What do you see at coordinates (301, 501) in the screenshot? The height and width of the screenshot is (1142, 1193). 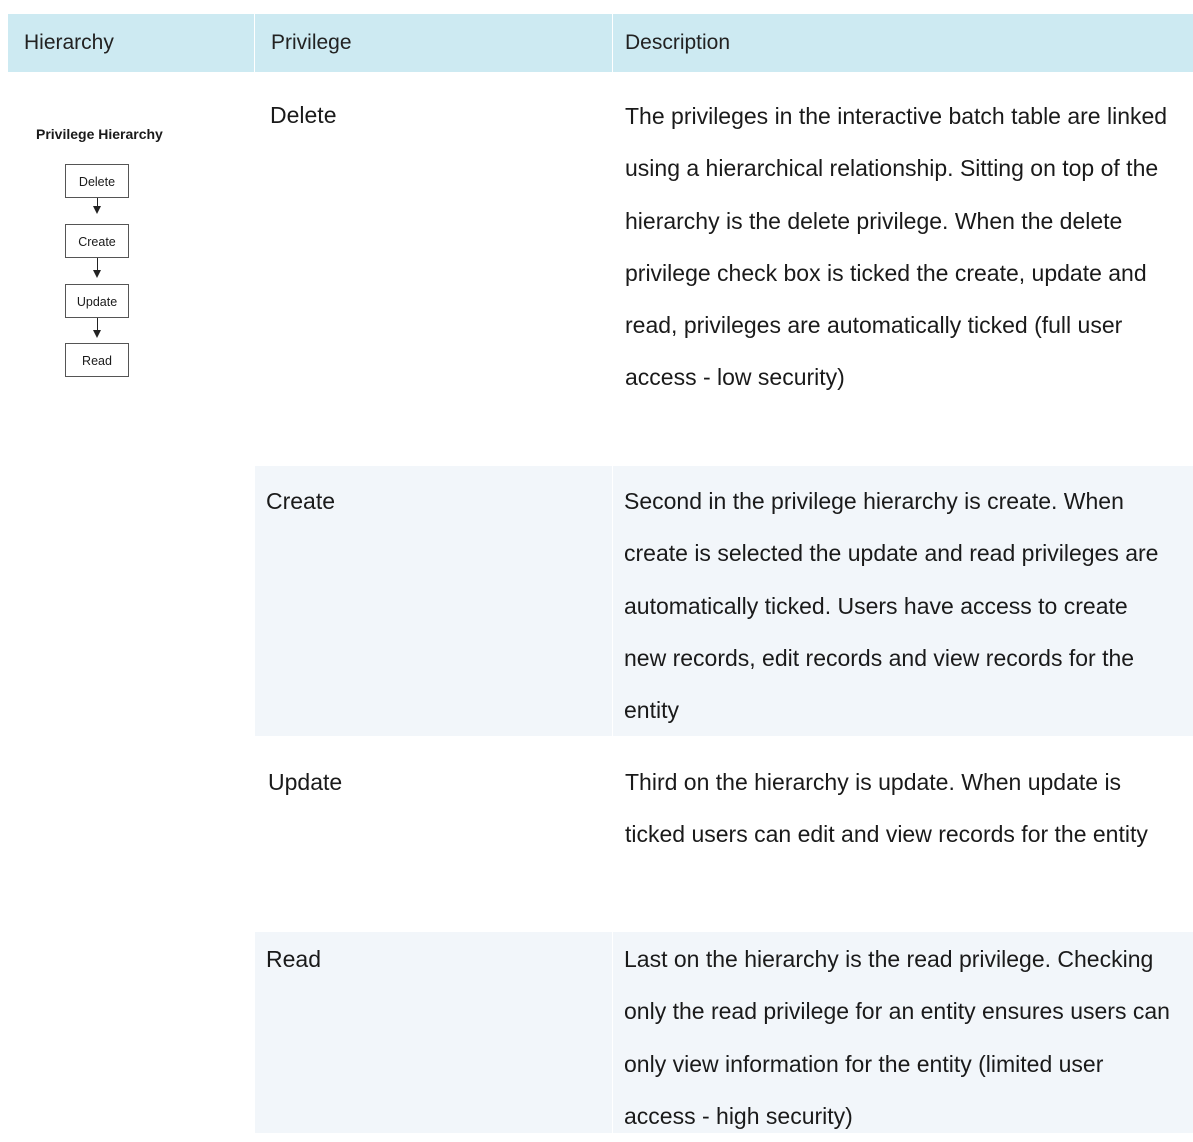 I see `privilege-create: Create` at bounding box center [301, 501].